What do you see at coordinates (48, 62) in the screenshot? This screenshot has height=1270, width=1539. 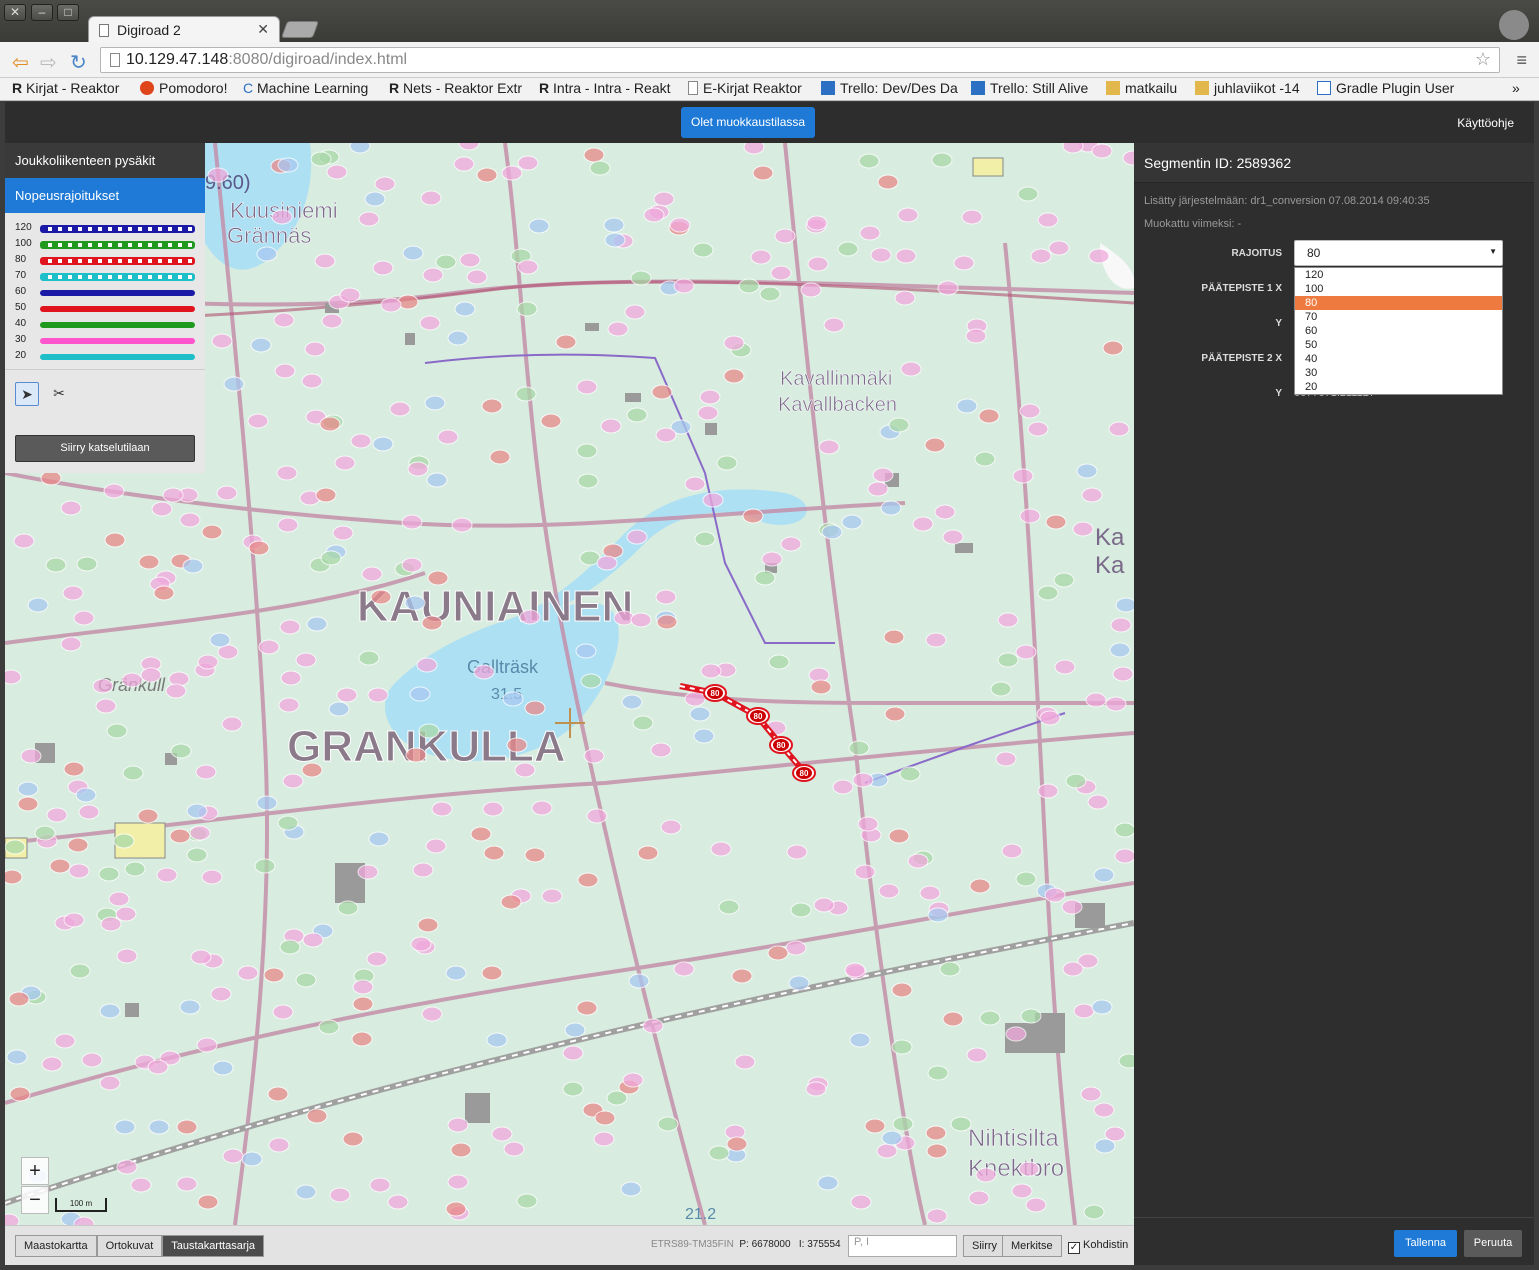 I see `forward-arrow-icon: ⇨` at bounding box center [48, 62].